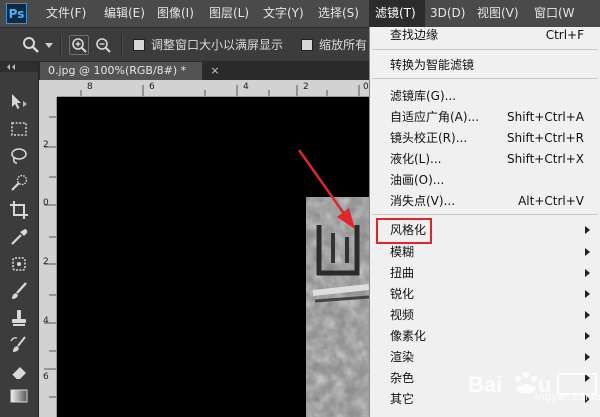 The width and height of the screenshot is (600, 417). I want to click on zoom-tool-icon, so click(31, 45).